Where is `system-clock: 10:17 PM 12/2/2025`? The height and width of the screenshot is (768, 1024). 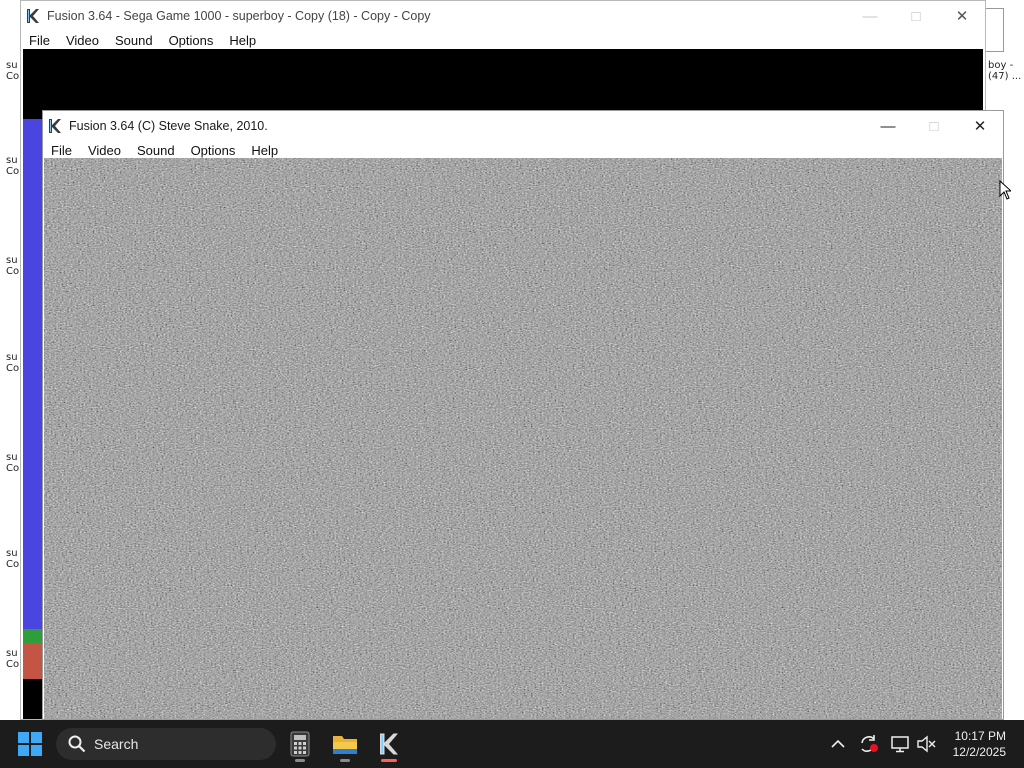 system-clock: 10:17 PM 12/2/2025 is located at coordinates (979, 744).